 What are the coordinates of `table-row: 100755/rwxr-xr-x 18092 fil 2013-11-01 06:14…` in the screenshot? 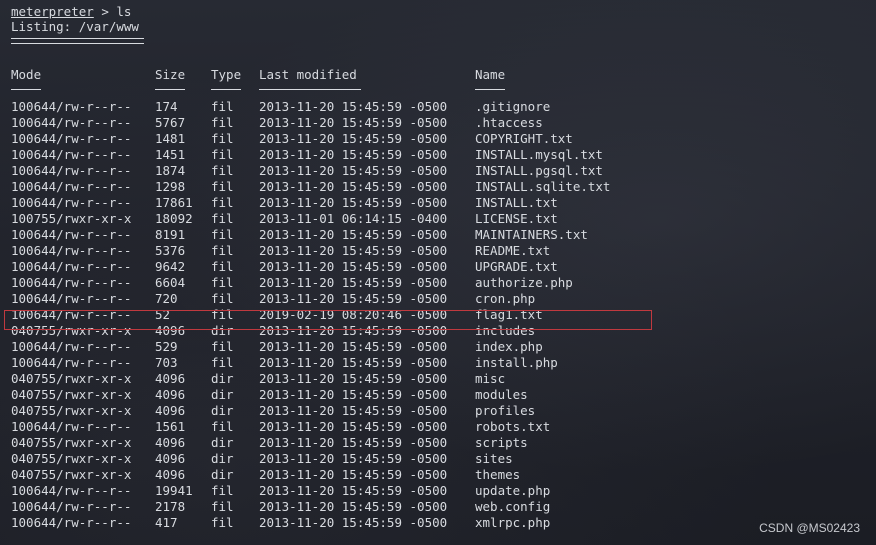 It's located at (438, 219).